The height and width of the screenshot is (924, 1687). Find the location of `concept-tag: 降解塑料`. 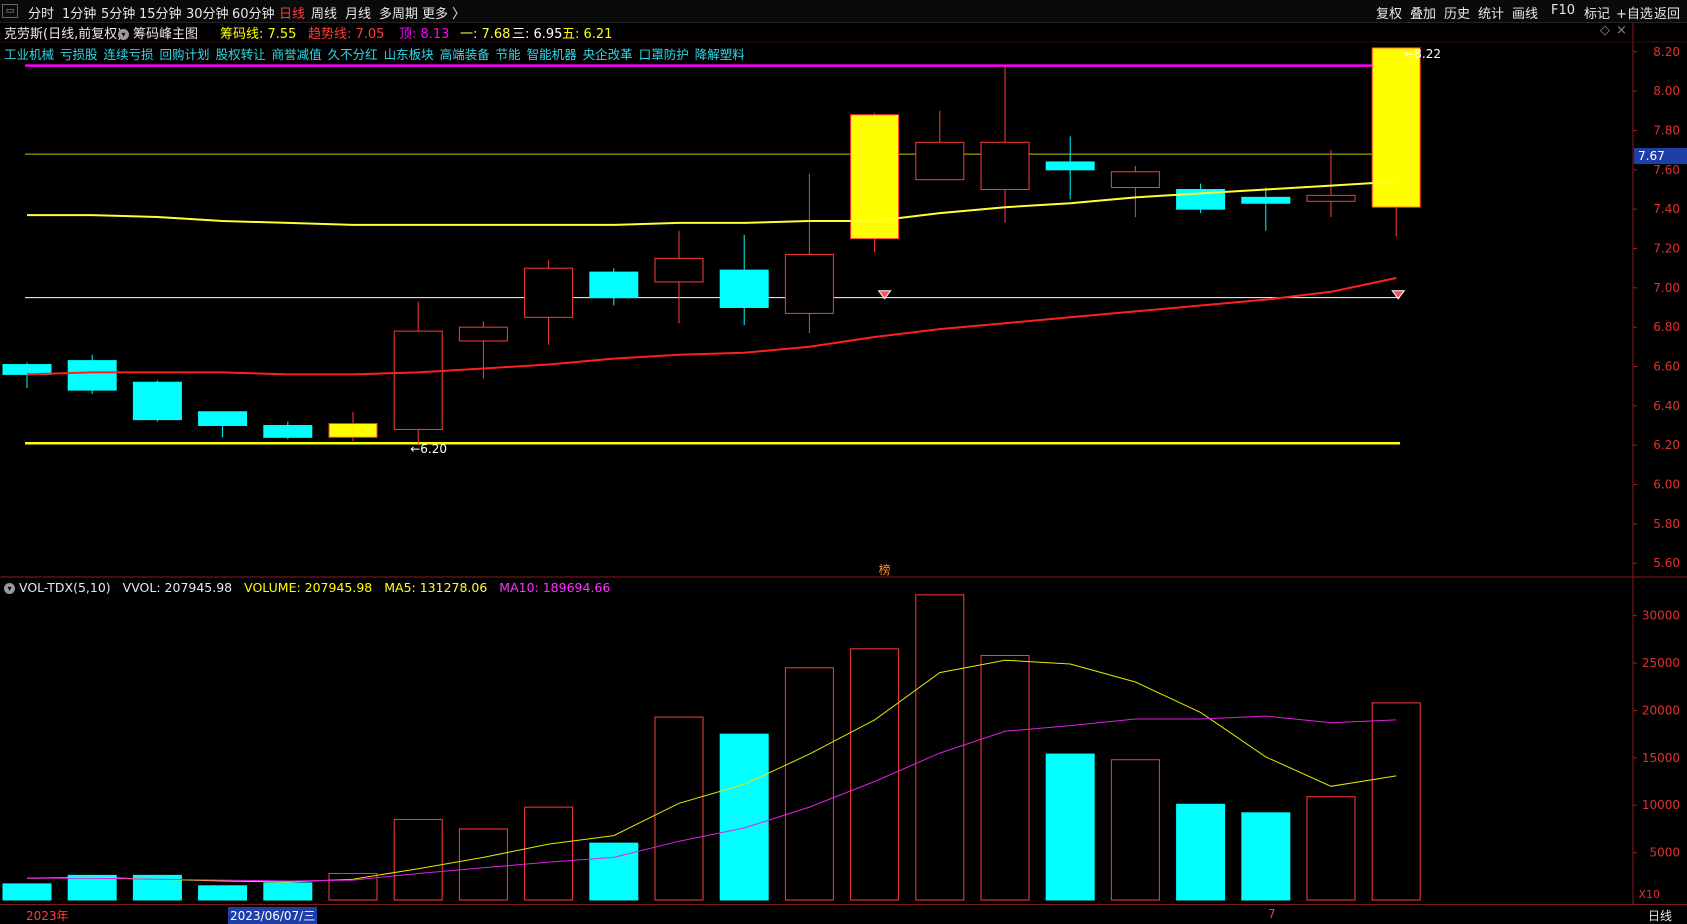

concept-tag: 降解塑料 is located at coordinates (720, 54).